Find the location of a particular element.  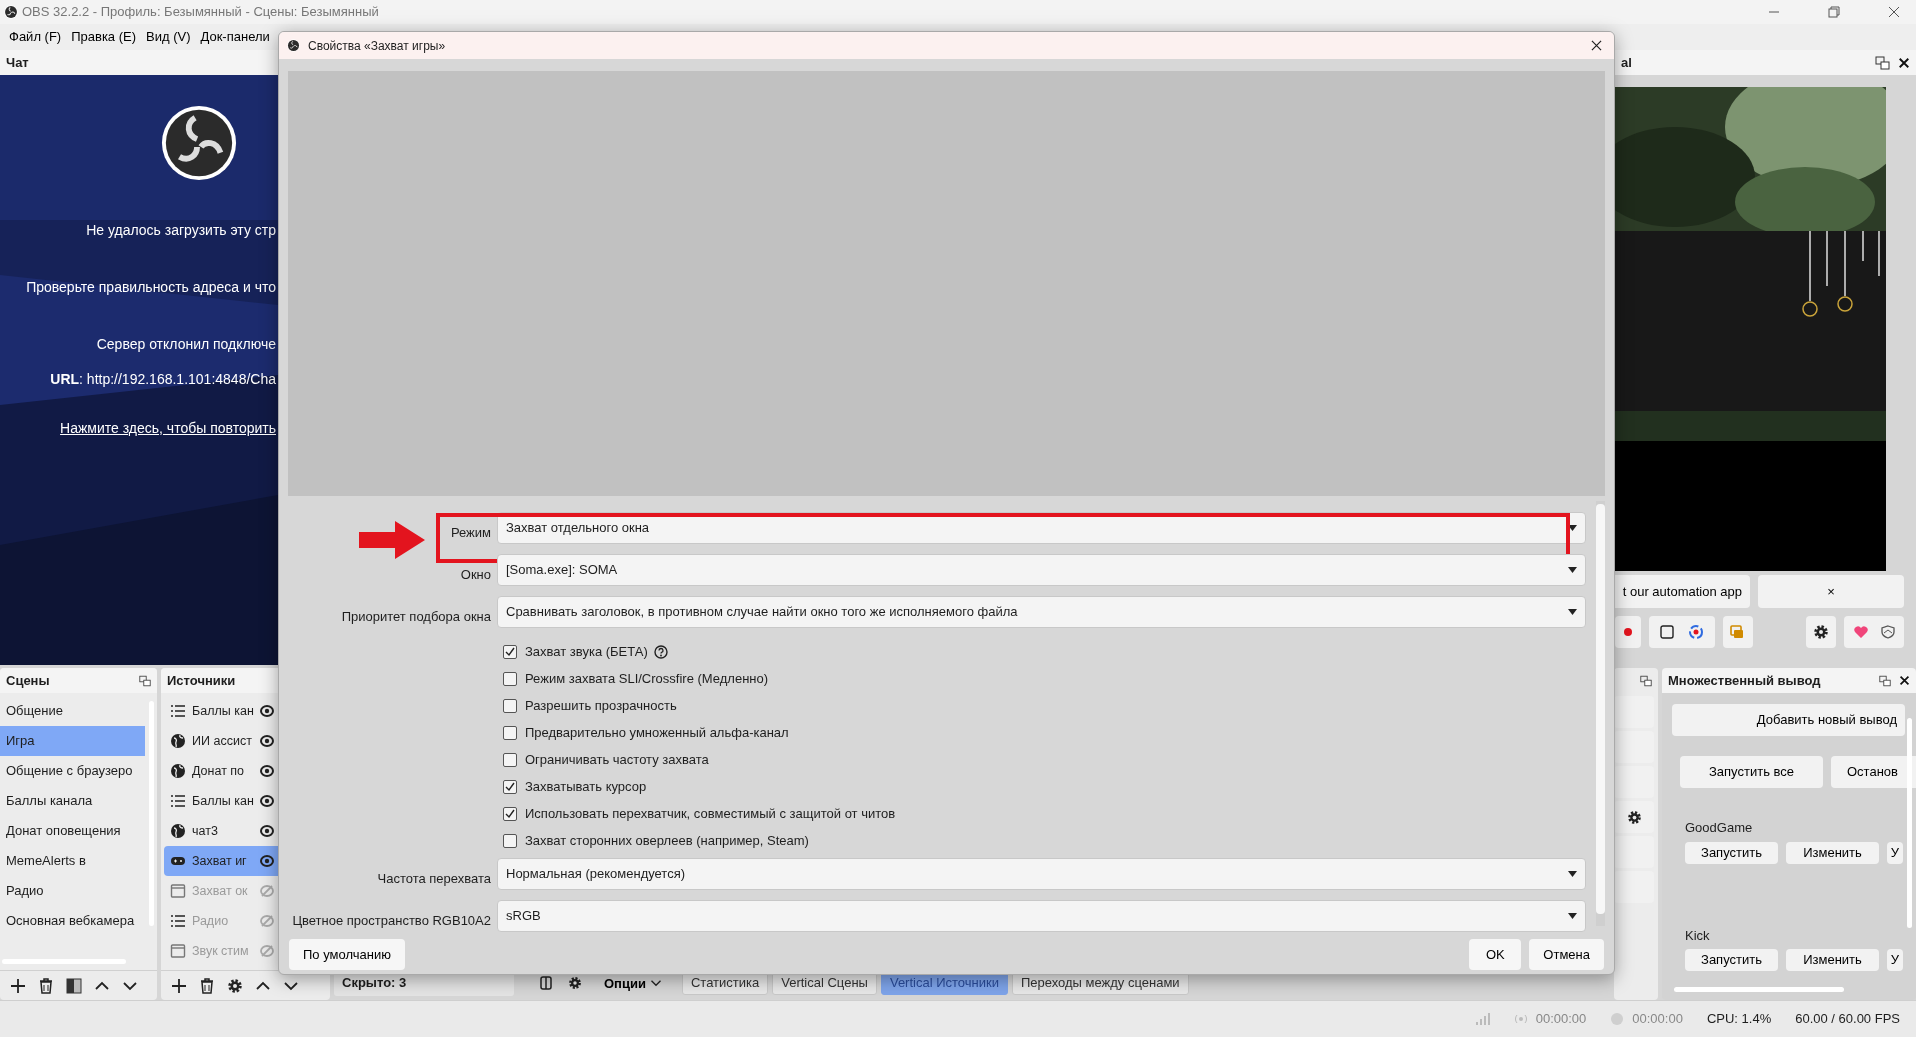

source-name: Захват иг is located at coordinates (220, 861).